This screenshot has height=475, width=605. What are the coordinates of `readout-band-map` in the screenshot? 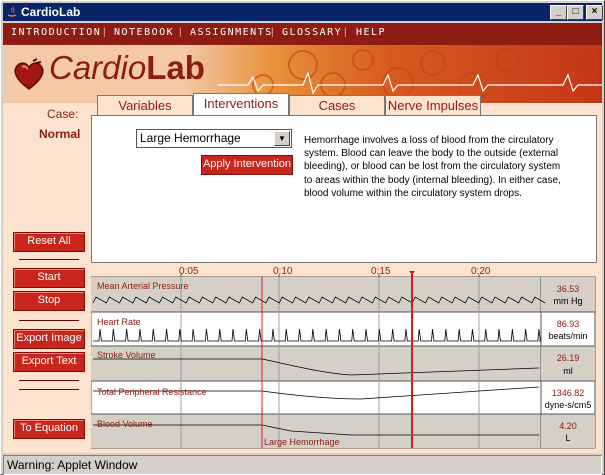 It's located at (568, 294).